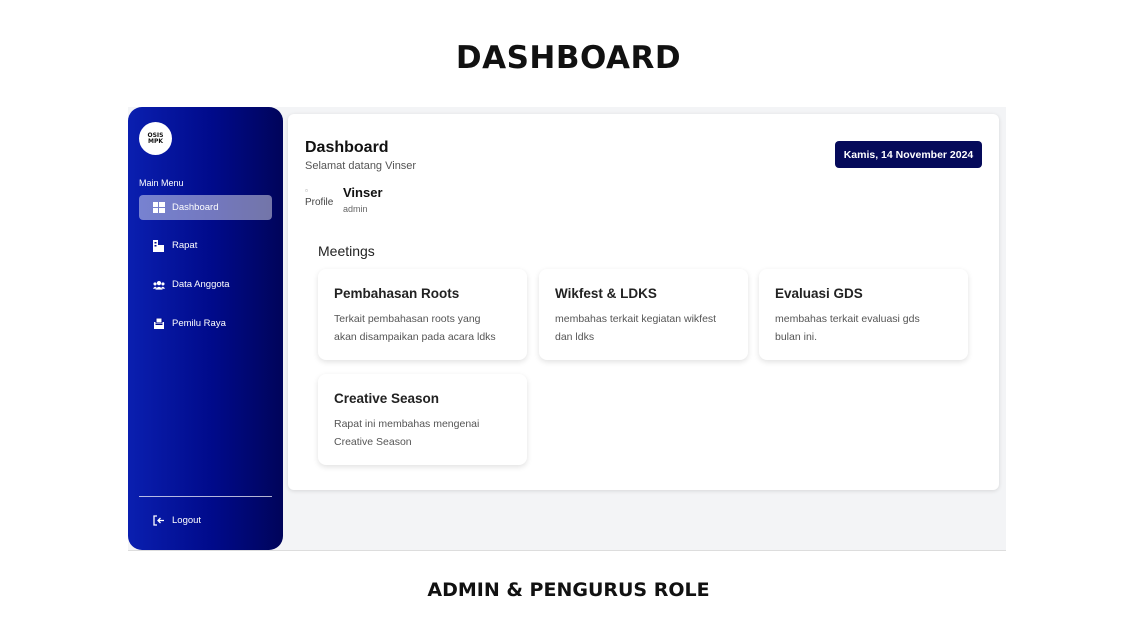 This screenshot has width=1137, height=640. What do you see at coordinates (847, 319) in the screenshot?
I see `meeting-desc-line: membahas terkait evaluasi gds` at bounding box center [847, 319].